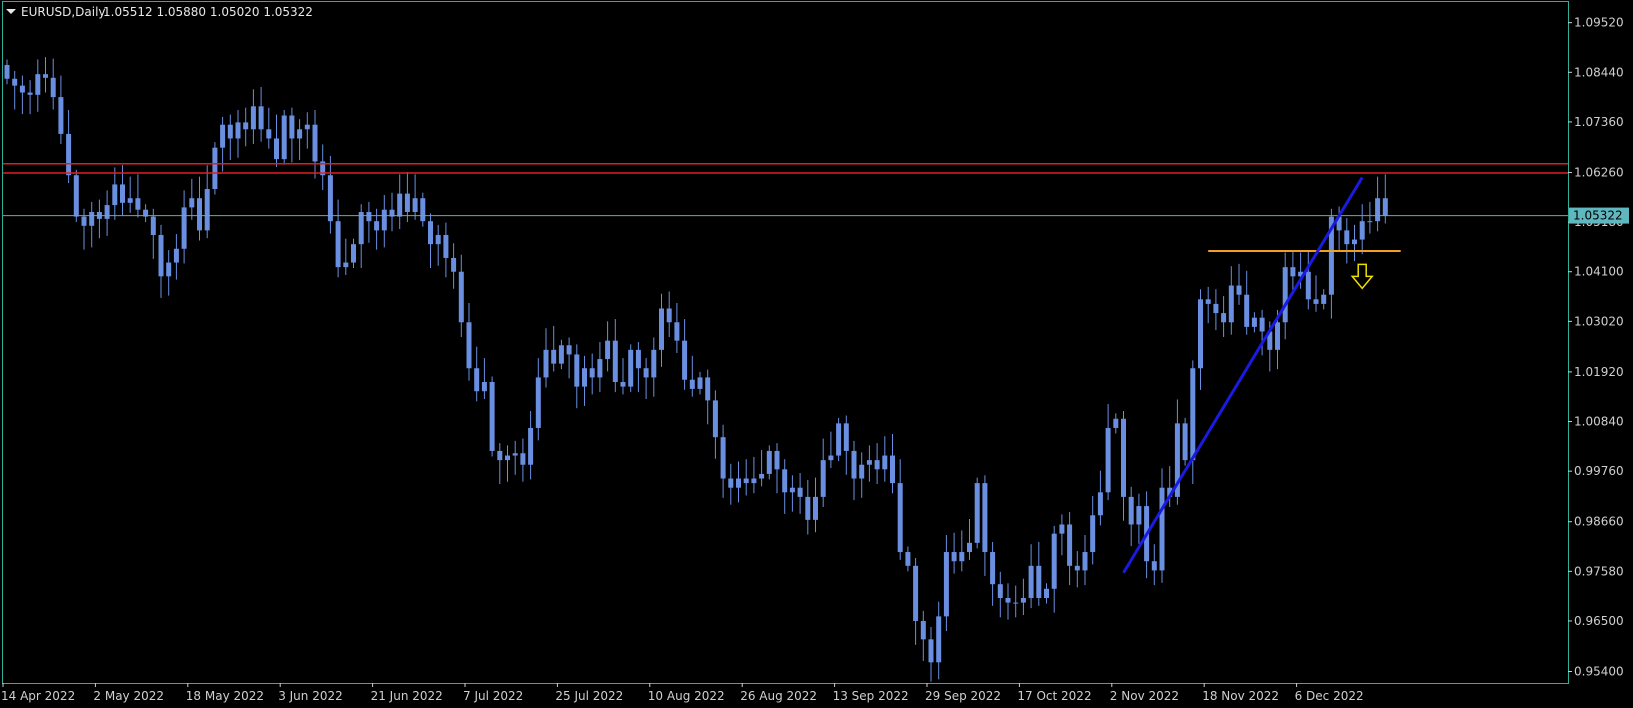 This screenshot has width=1633, height=708. Describe the element at coordinates (1599, 372) in the screenshot. I see `y-tick-label: 1.01920` at that location.